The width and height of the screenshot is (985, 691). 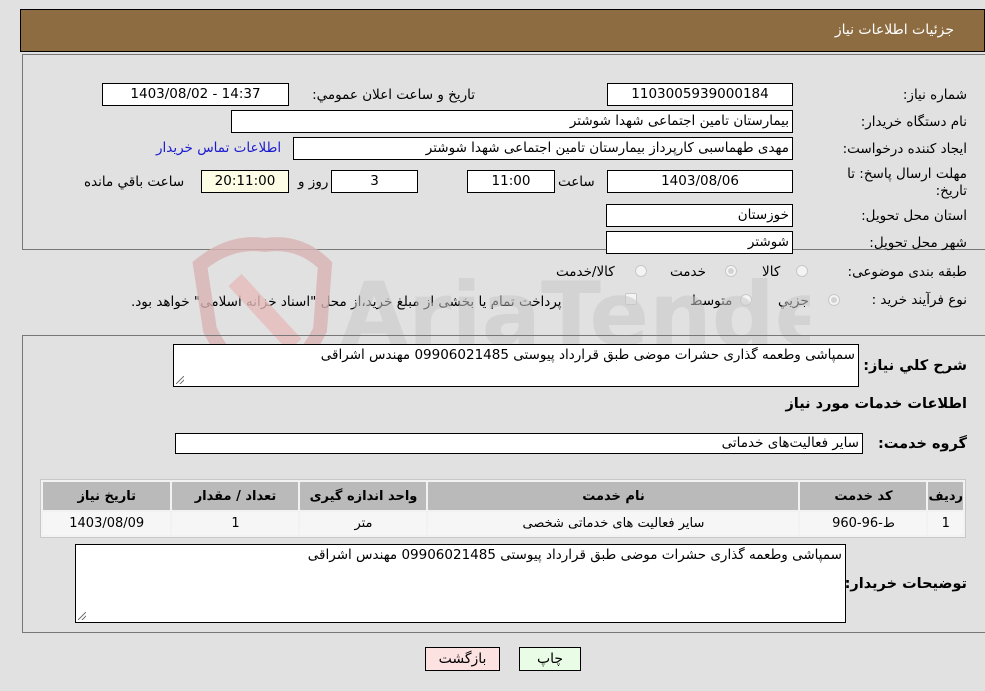 I want to click on col-header-row-number: ردیف, so click(x=945, y=496).